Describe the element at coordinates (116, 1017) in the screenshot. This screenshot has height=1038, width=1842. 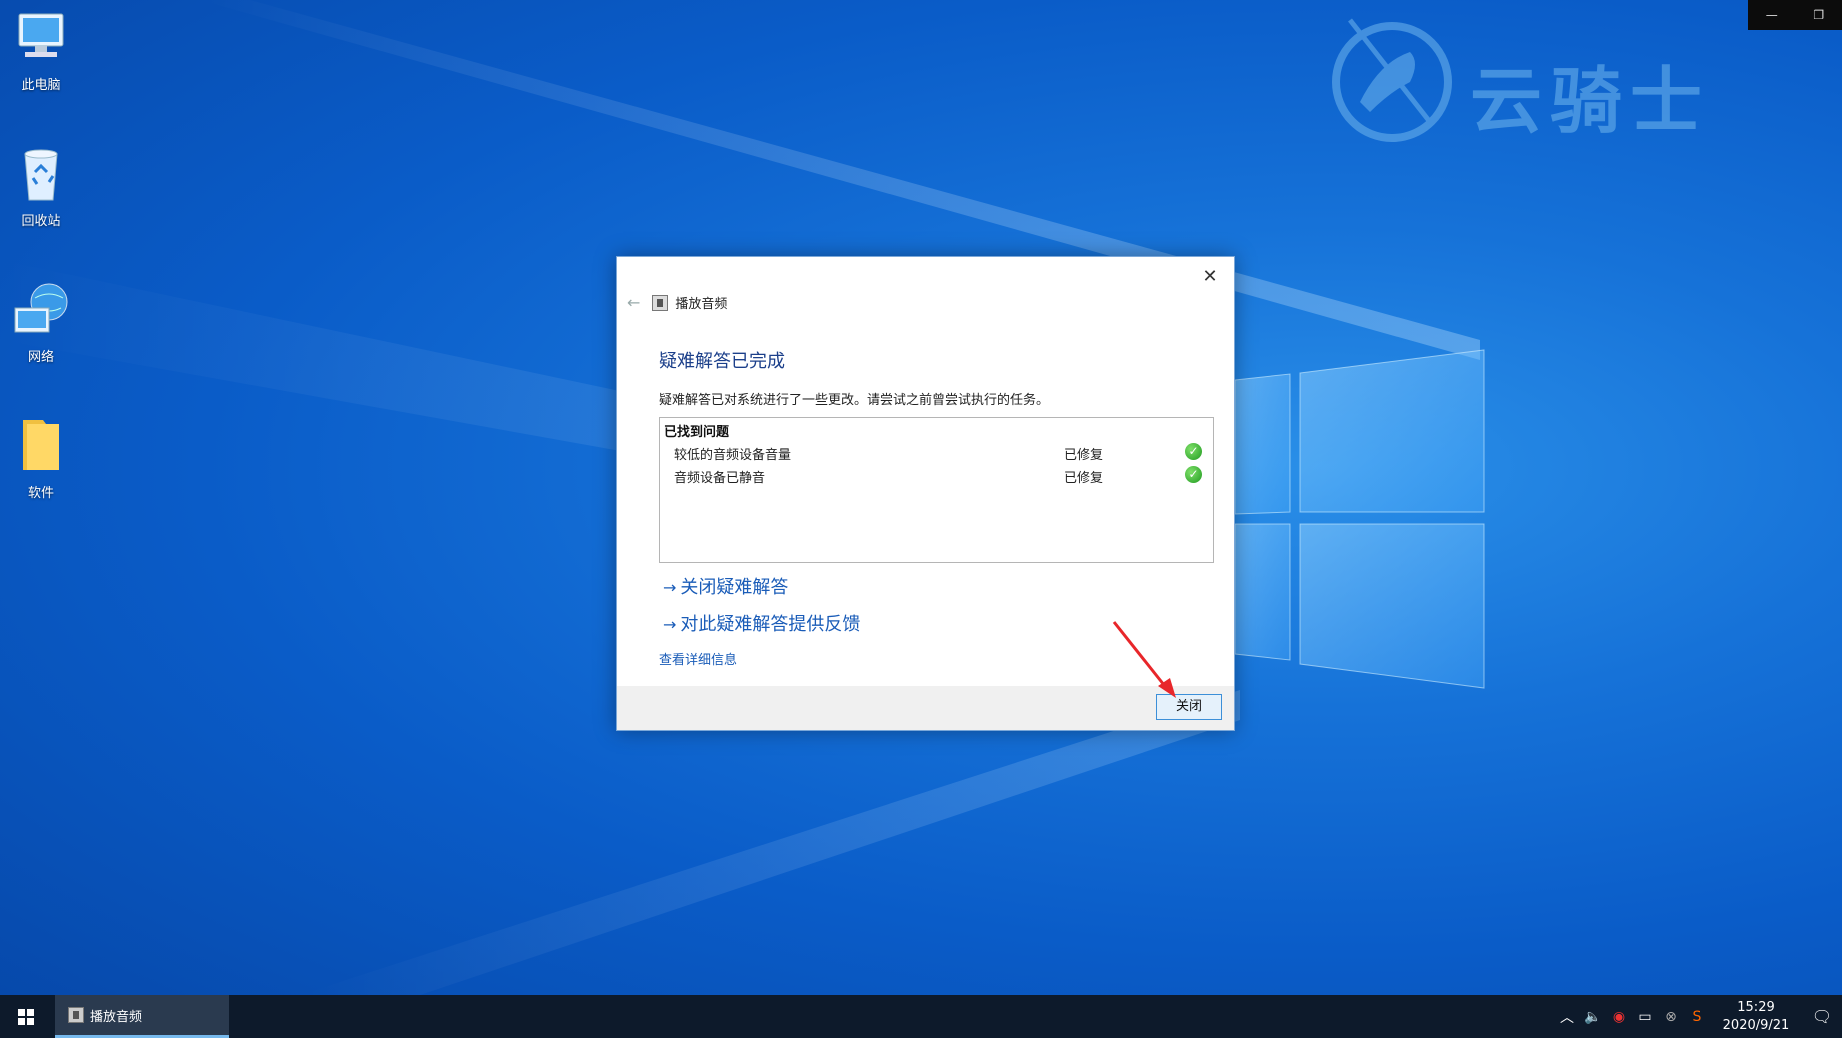
I see `taskbar-app-label: 播放音频` at that location.